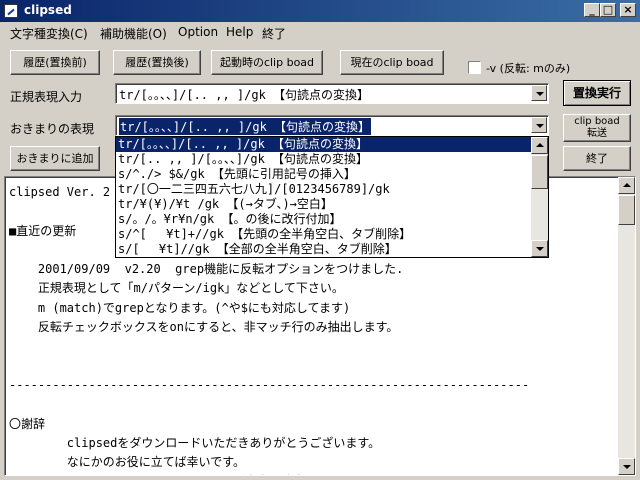  Describe the element at coordinates (539, 145) in the screenshot. I see `dropdown-scroll-up-icon` at that location.